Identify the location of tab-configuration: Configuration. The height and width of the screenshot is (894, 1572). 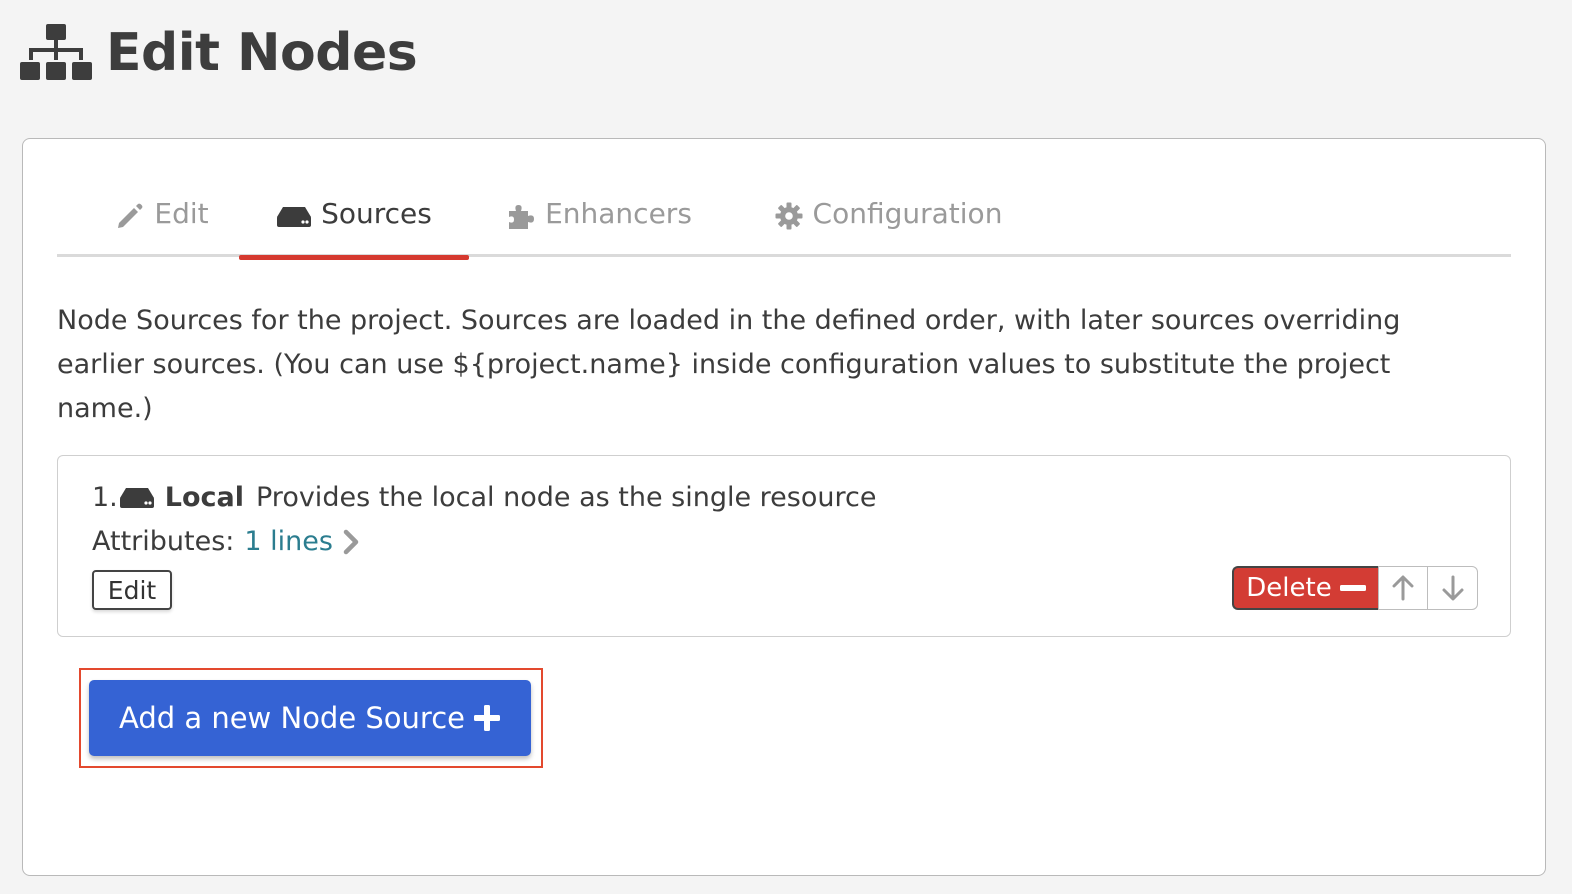
(888, 227).